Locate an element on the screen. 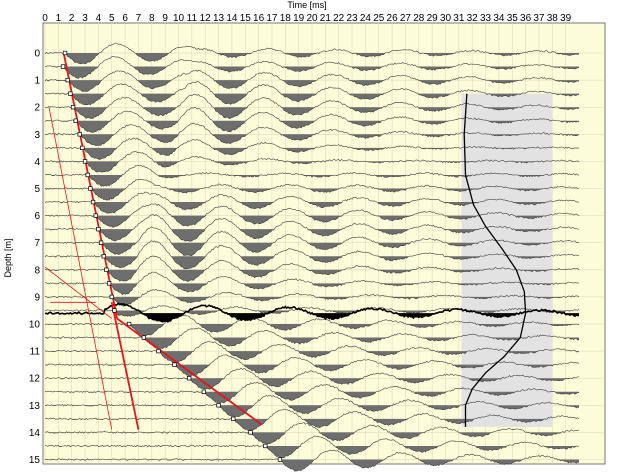 The height and width of the screenshot is (474, 617). x-tick-label: 26 is located at coordinates (393, 18).